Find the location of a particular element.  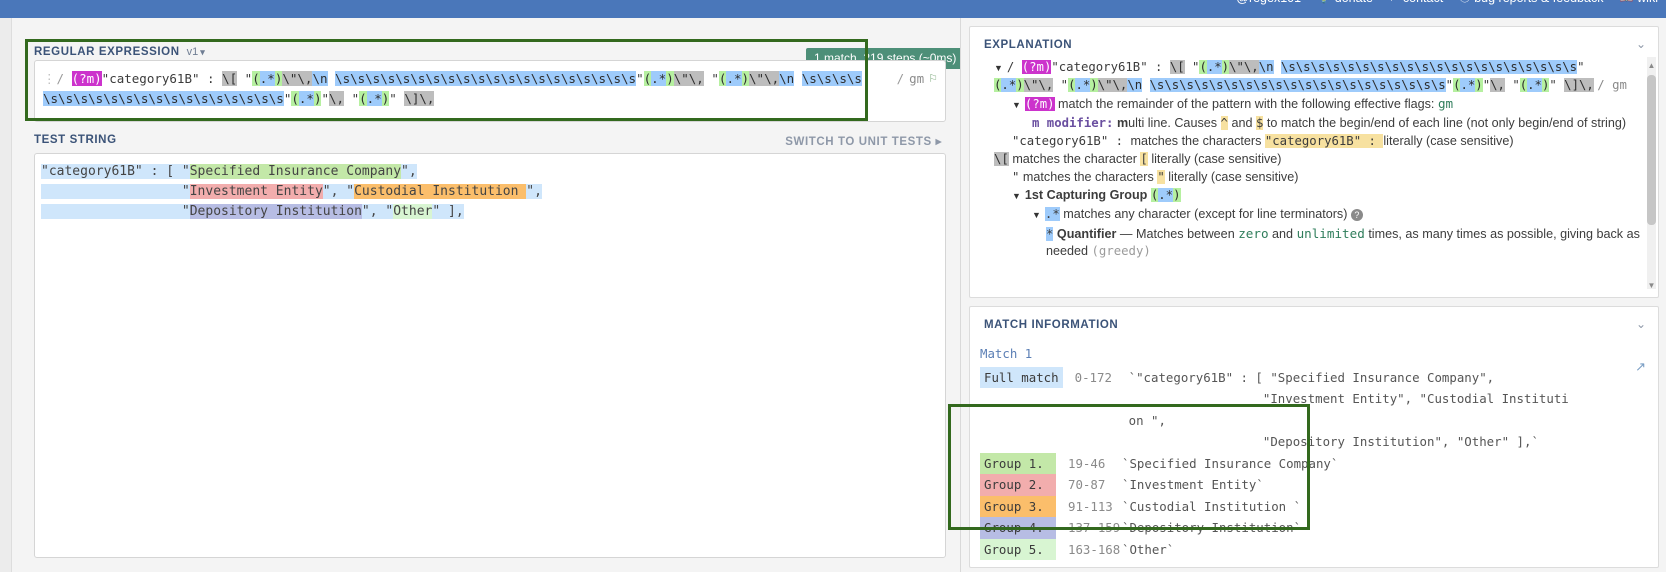

match-row: Group 2. 70-87 `Investment Entity` is located at coordinates (1315, 485).